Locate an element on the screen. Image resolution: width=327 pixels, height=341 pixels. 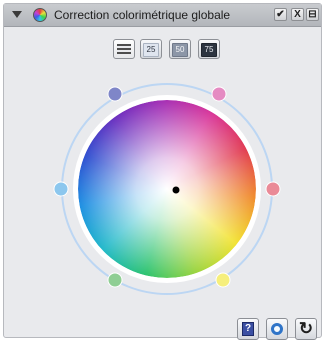
handle-blue is located at coordinates (115, 94).